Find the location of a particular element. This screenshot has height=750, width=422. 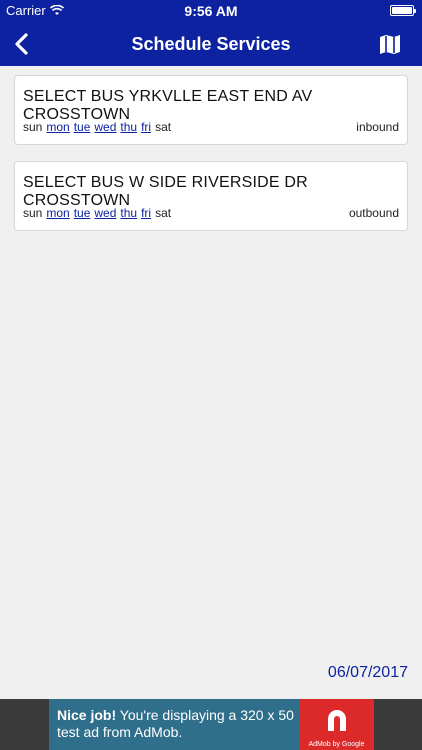

page-title: Schedule Services is located at coordinates (211, 44).